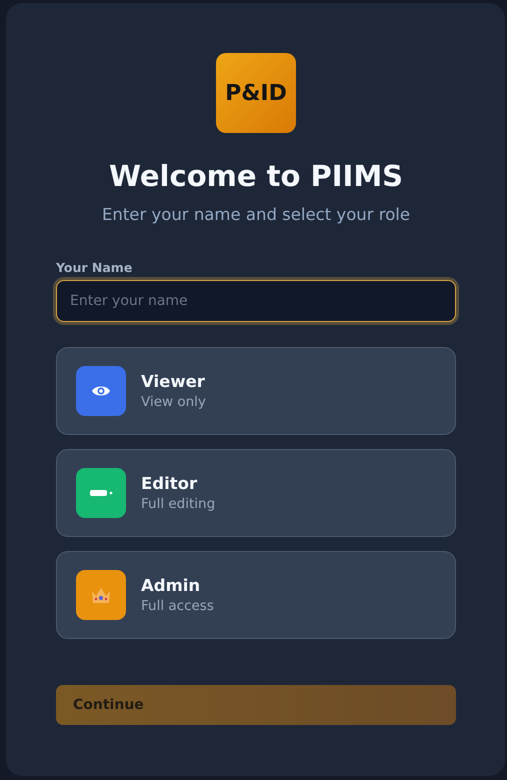 The height and width of the screenshot is (780, 507). I want to click on role-name: Viewer, so click(173, 381).